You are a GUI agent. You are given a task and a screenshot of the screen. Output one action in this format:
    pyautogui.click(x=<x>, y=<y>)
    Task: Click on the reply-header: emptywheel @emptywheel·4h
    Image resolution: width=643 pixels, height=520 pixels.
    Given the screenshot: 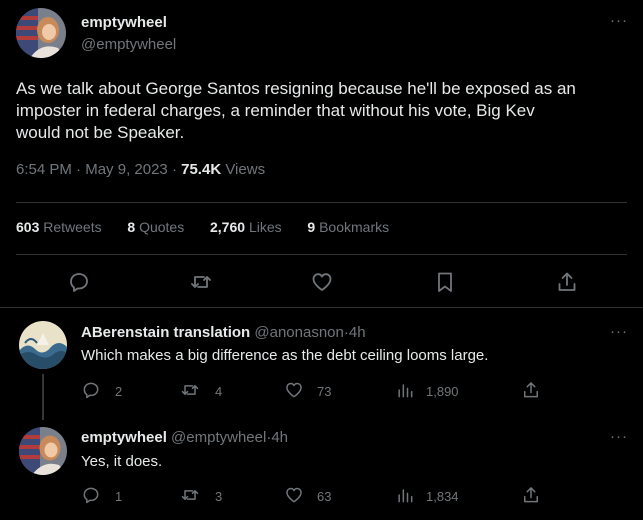 What is the action you would take?
    pyautogui.click(x=184, y=437)
    